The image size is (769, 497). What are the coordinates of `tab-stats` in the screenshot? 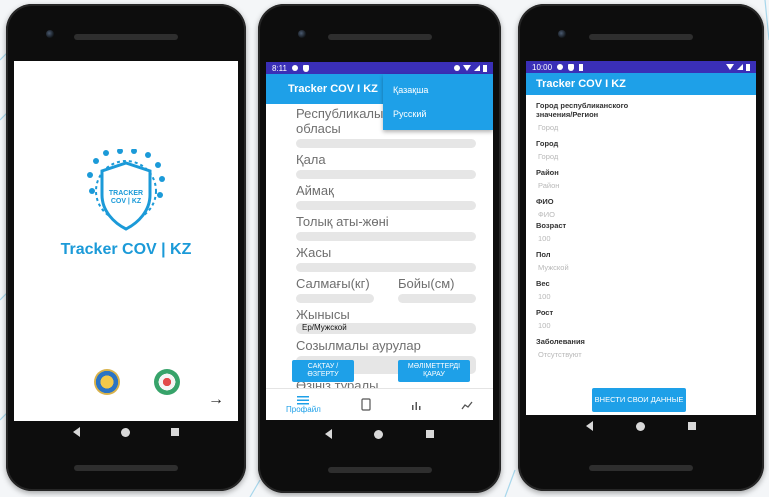 It's located at (416, 405).